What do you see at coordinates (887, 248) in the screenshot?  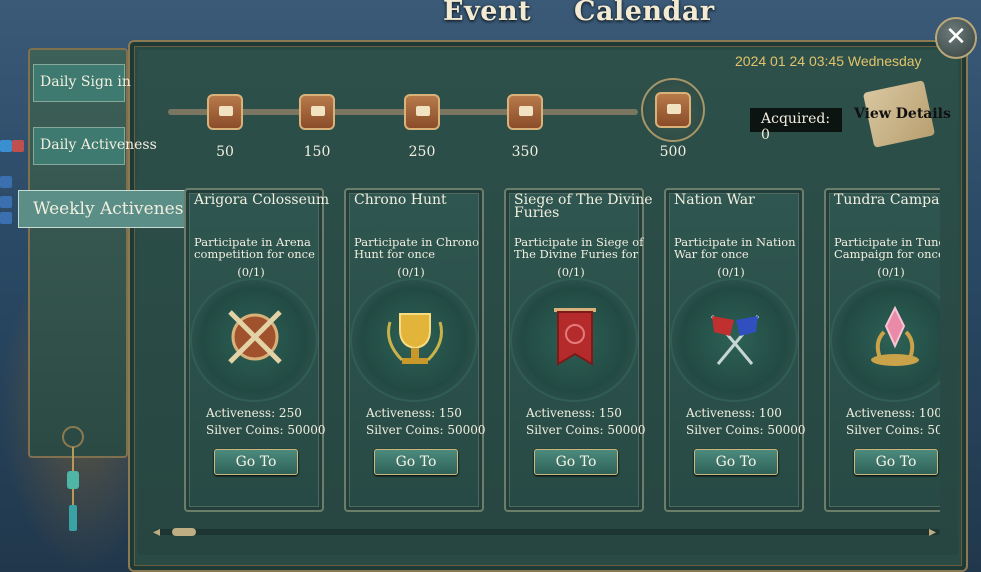 I see `card-description: Participate in Tundra Campaign for once` at bounding box center [887, 248].